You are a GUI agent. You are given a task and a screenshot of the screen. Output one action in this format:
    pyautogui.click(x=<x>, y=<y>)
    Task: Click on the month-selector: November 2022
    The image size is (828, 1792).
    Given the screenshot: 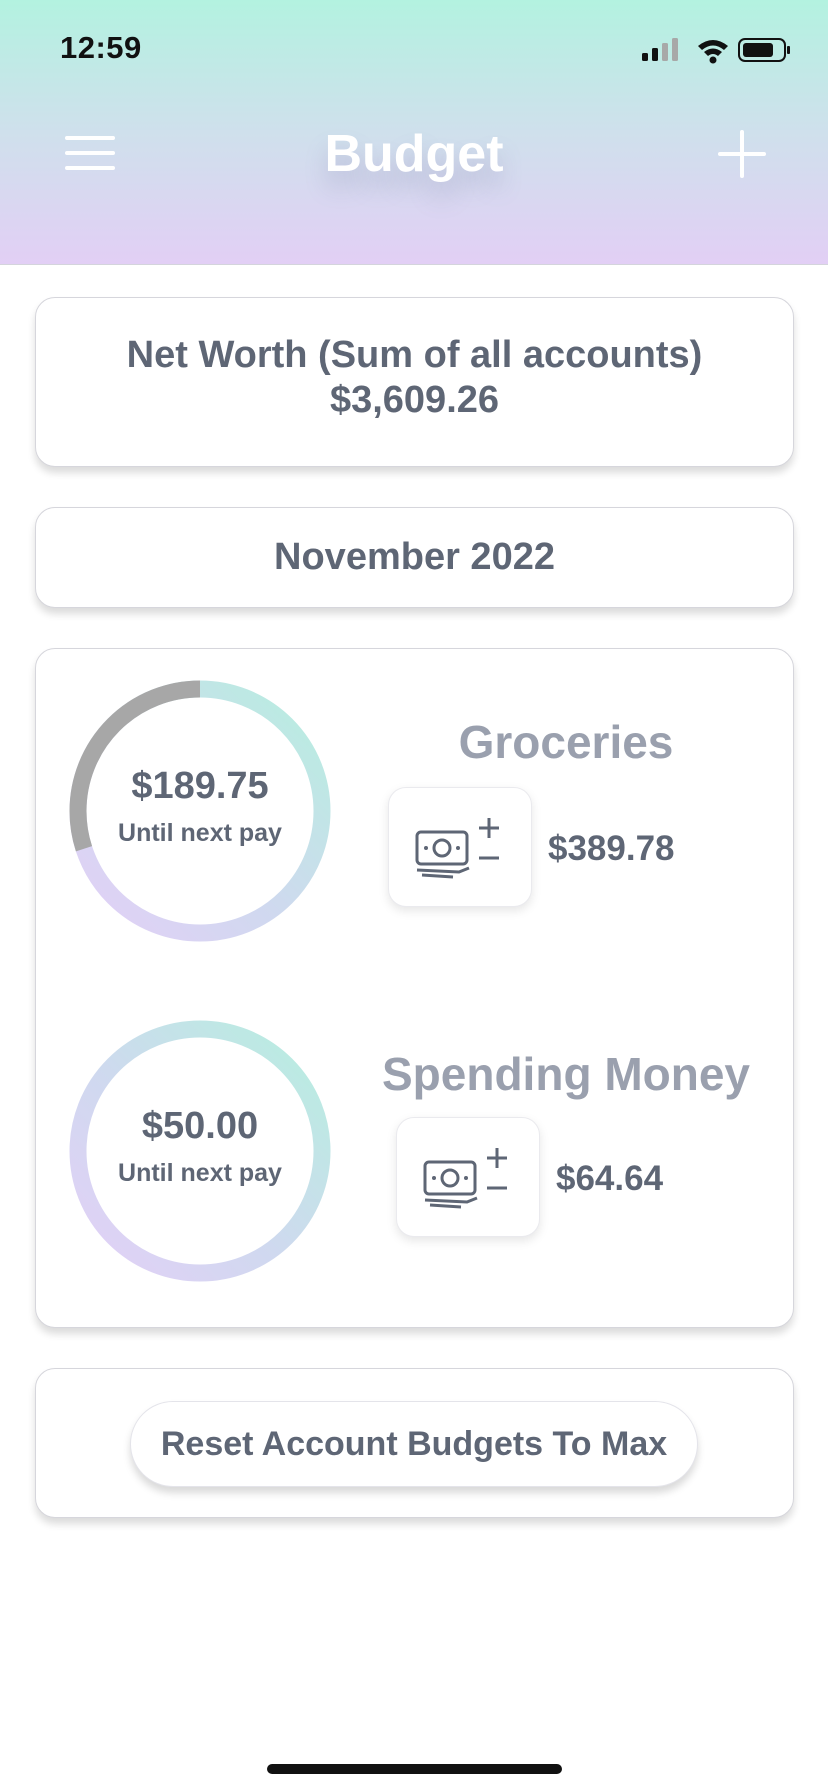 What is the action you would take?
    pyautogui.click(x=414, y=557)
    